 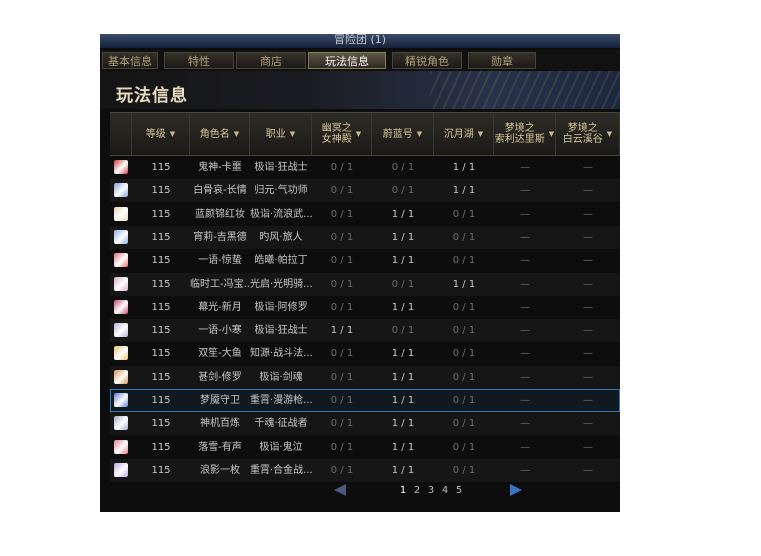 I want to click on page-number-4: 4, so click(x=445, y=490).